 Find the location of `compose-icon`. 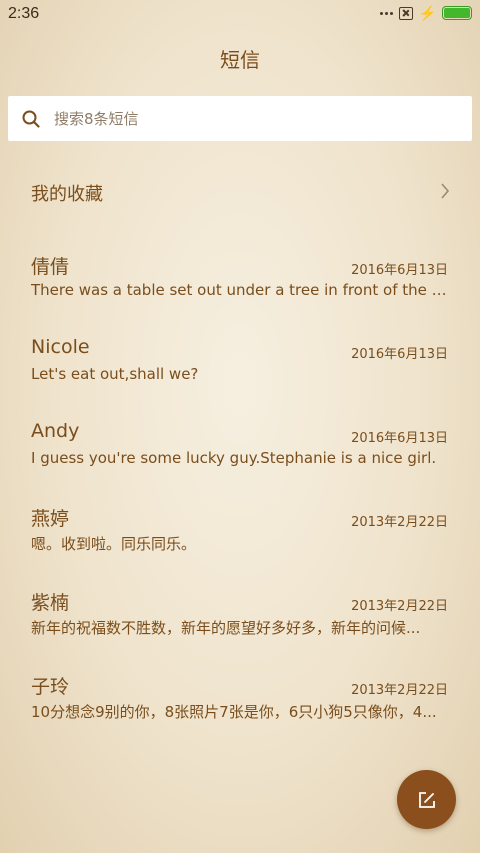

compose-icon is located at coordinates (426, 799).